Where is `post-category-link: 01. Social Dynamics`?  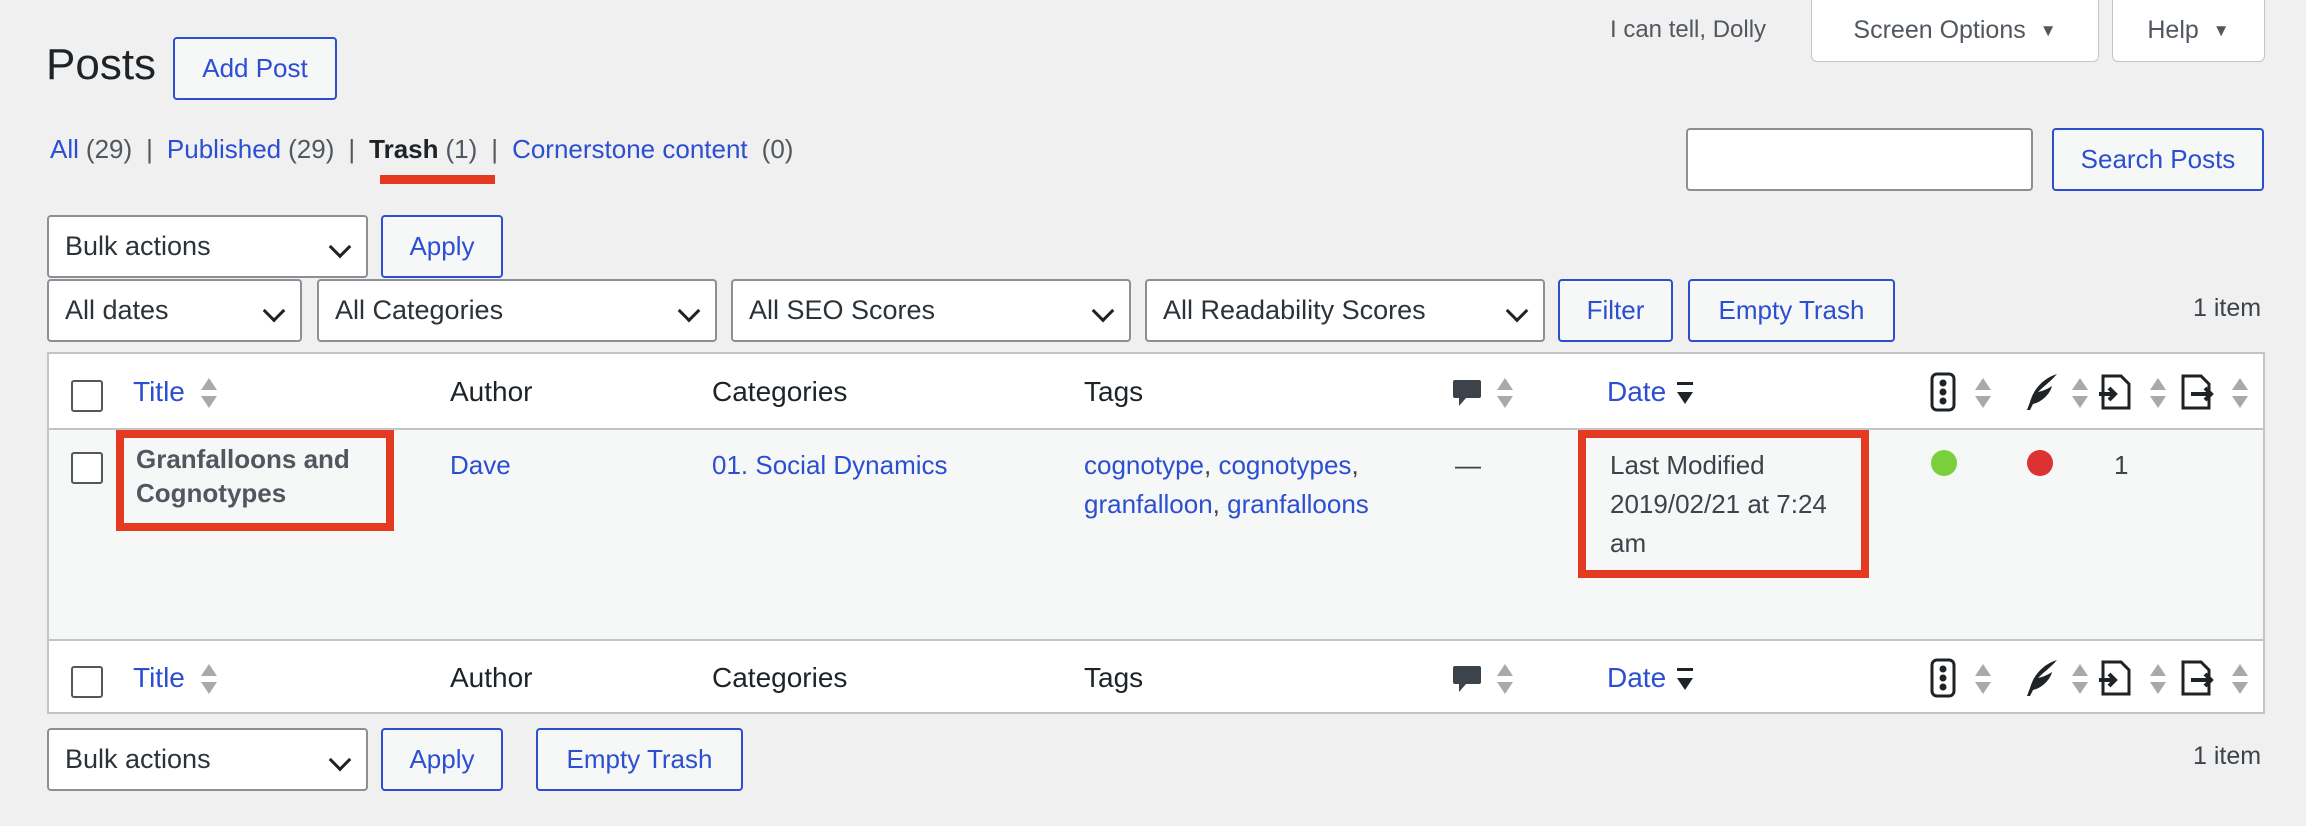 post-category-link: 01. Social Dynamics is located at coordinates (830, 465).